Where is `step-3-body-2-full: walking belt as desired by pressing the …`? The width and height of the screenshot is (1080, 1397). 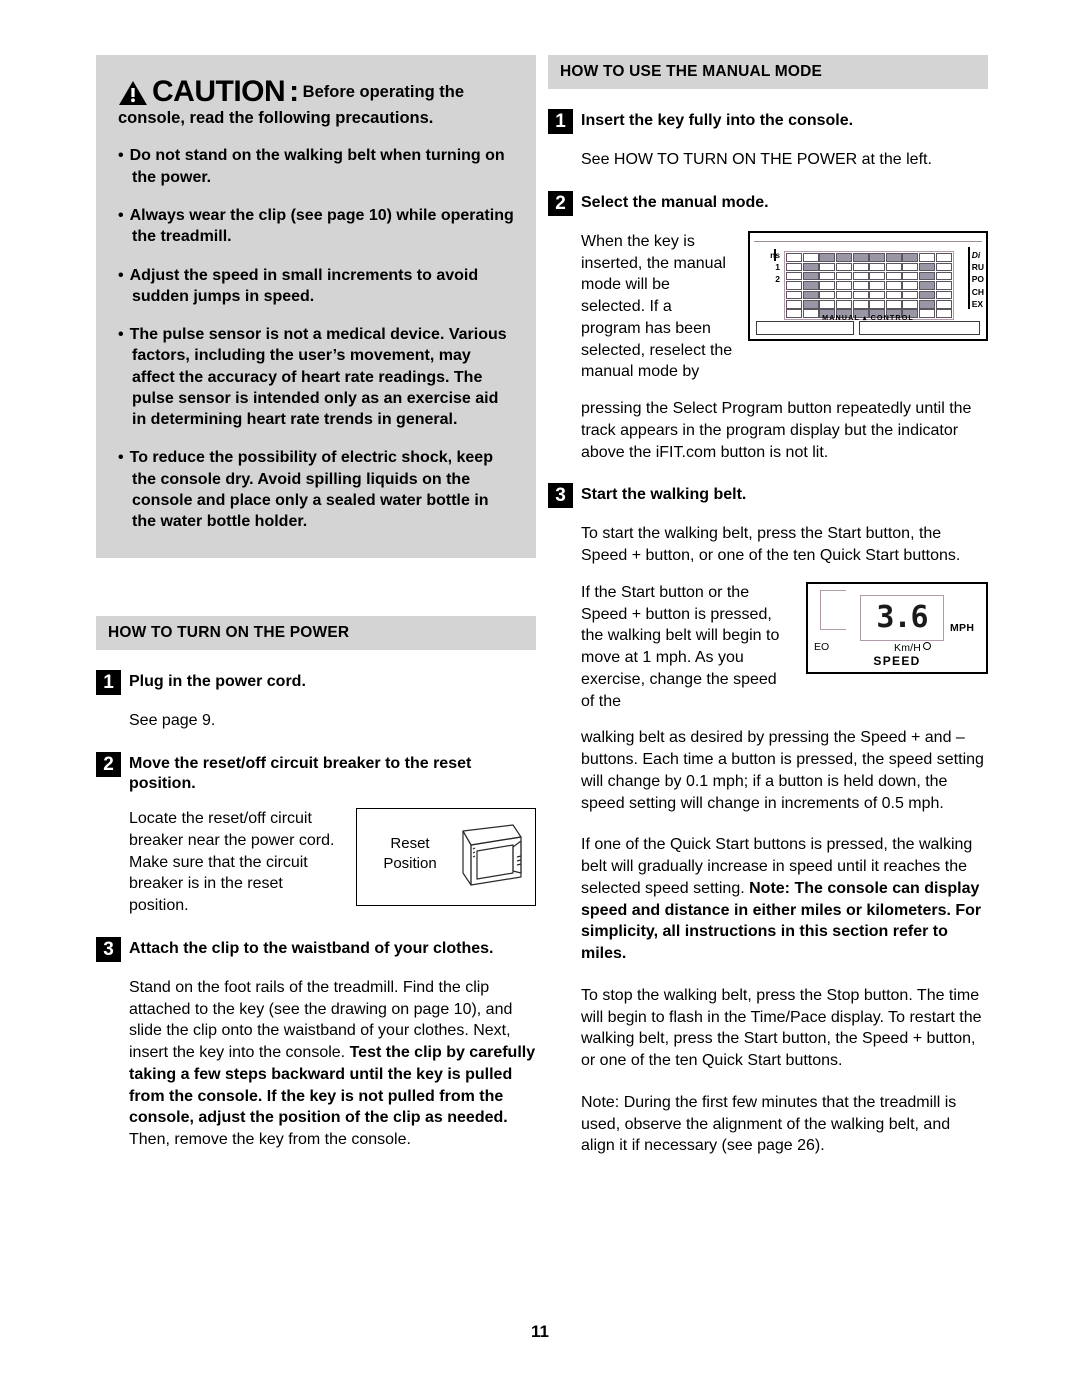 step-3-body-2-full: walking belt as desired by pressing the … is located at coordinates (782, 770).